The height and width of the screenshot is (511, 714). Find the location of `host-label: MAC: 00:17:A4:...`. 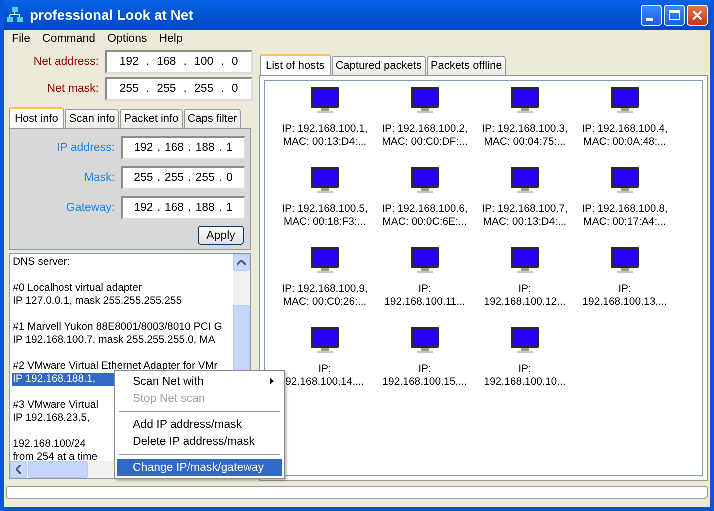

host-label: MAC: 00:17:A4:... is located at coordinates (625, 222).